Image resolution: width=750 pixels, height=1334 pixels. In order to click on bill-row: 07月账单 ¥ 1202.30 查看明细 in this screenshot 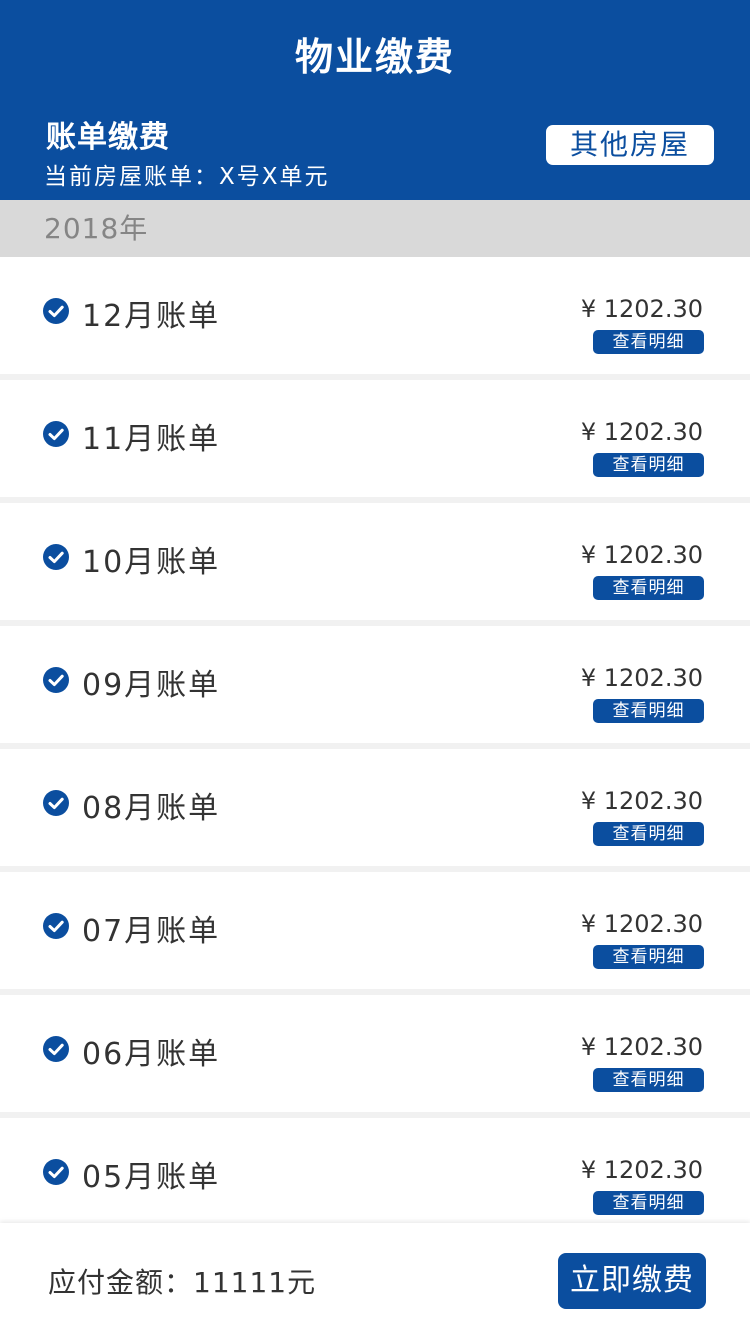, I will do `click(375, 930)`.